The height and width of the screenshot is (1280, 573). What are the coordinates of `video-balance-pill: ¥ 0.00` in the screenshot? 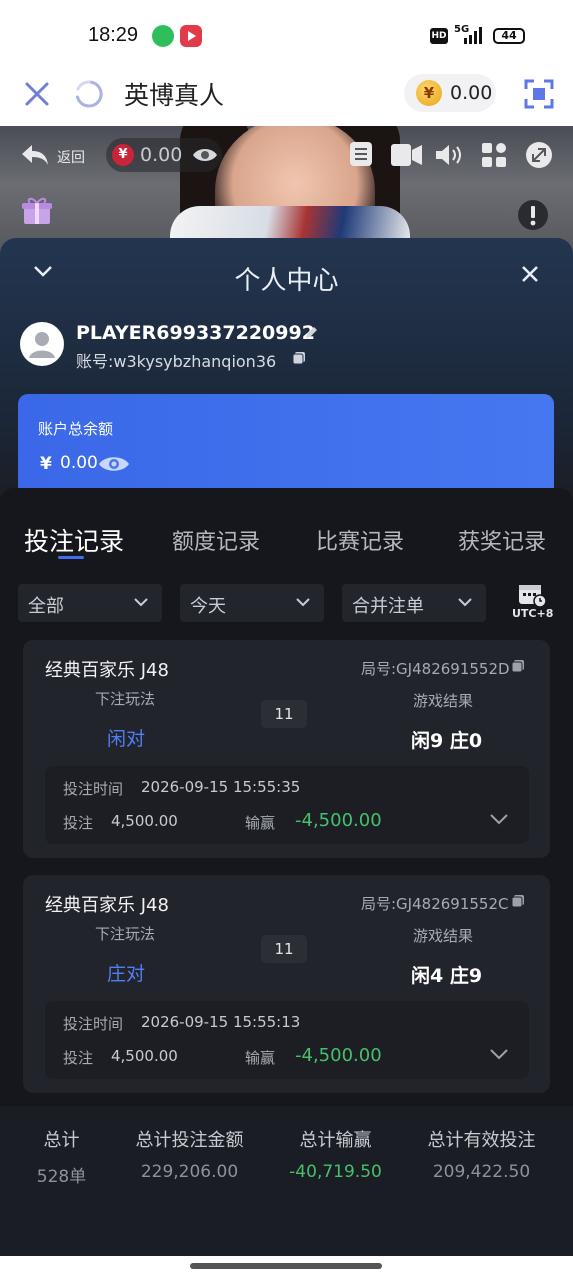 It's located at (164, 155).